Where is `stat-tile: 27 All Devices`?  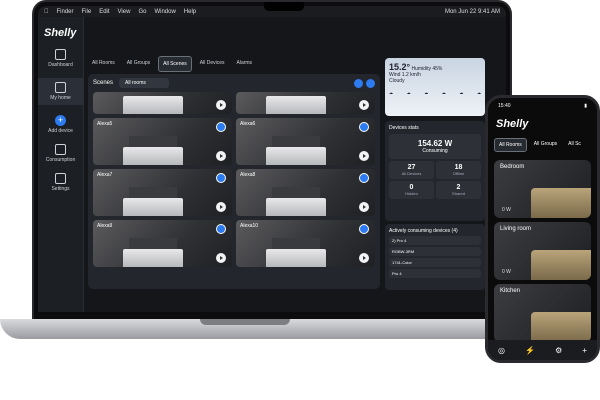 stat-tile: 27 All Devices is located at coordinates (411, 170).